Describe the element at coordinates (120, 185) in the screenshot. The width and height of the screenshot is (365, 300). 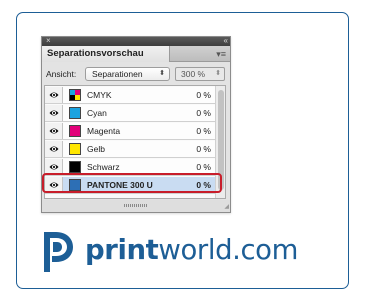
I see `separation-name: PANTONE 300 U` at that location.